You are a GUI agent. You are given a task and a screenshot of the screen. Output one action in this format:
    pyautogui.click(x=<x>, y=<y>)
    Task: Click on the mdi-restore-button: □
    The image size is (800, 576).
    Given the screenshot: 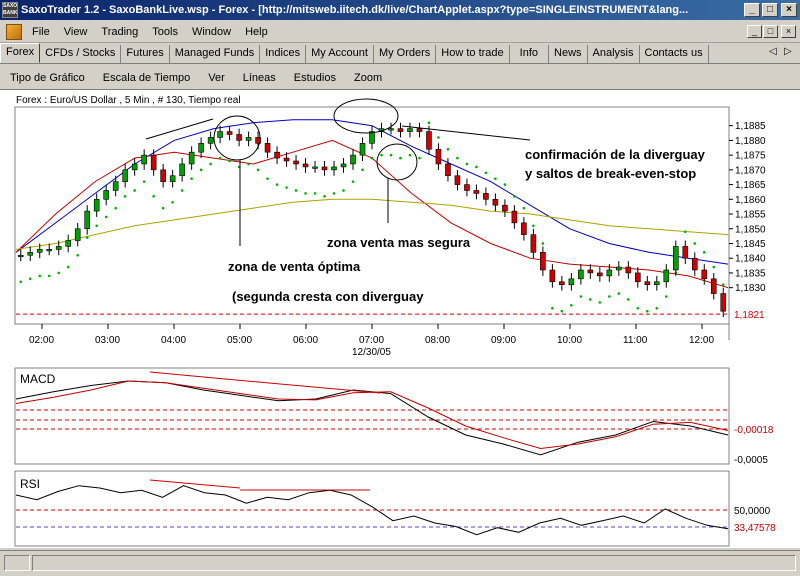 What is the action you would take?
    pyautogui.click(x=770, y=31)
    